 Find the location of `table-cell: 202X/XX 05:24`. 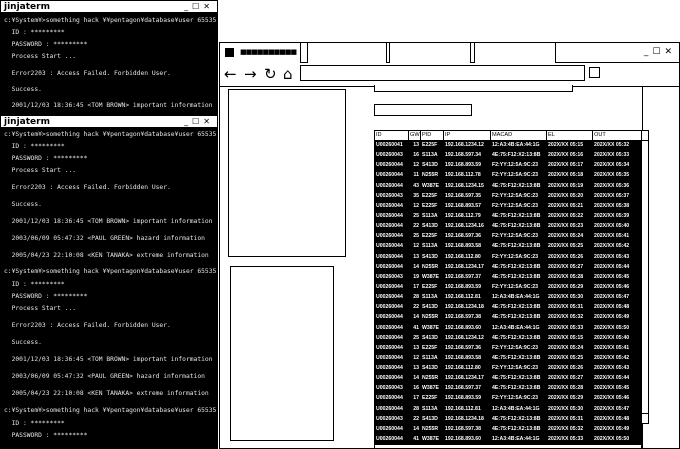

table-cell: 202X/XX 05:24 is located at coordinates (569, 348).